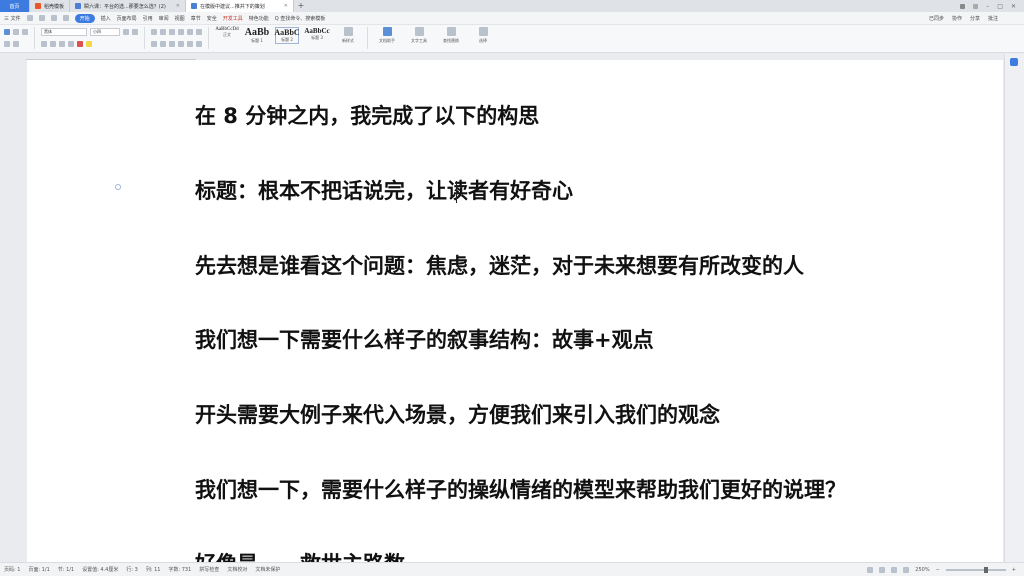 This screenshot has width=1024, height=576. I want to click on tab-document-active: 在模版中建议...推并下的策划 ✕, so click(240, 6).